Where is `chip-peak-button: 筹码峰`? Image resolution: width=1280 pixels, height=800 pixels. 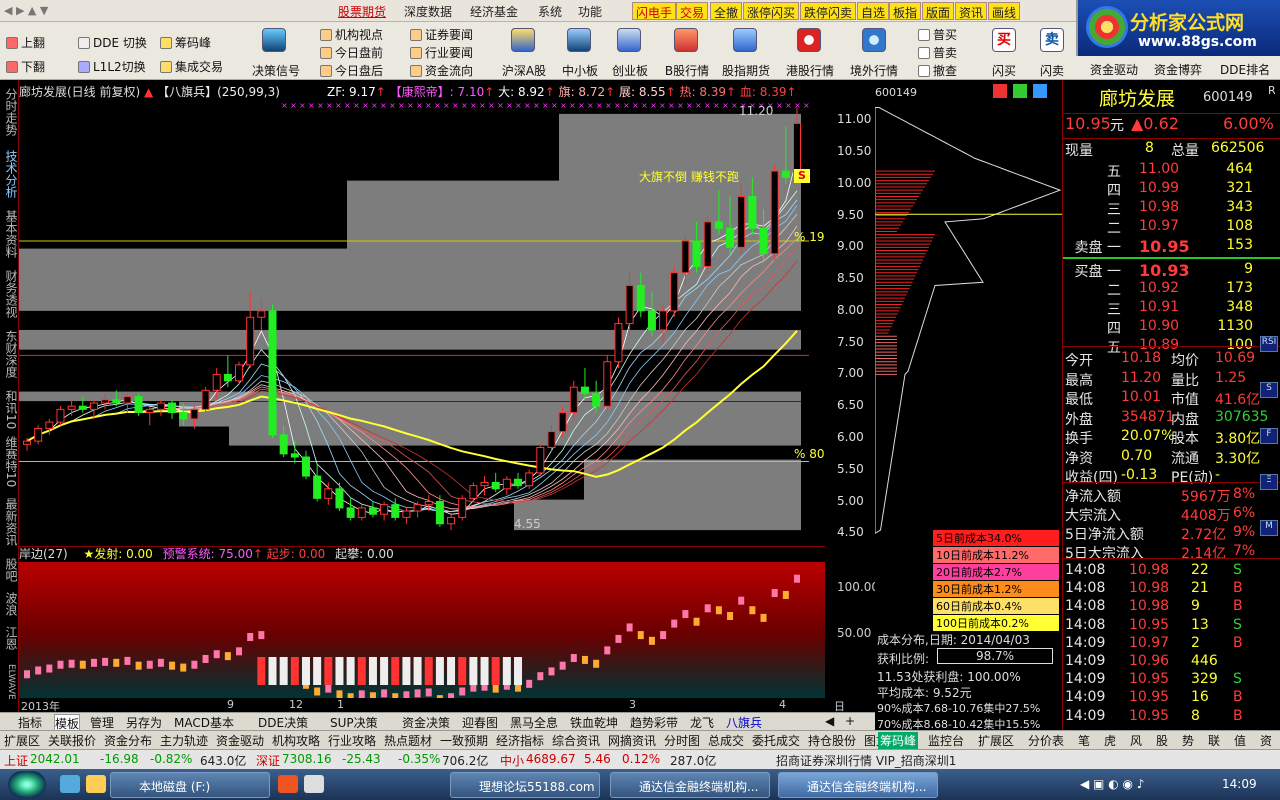 chip-peak-button: 筹码峰 is located at coordinates (185, 42).